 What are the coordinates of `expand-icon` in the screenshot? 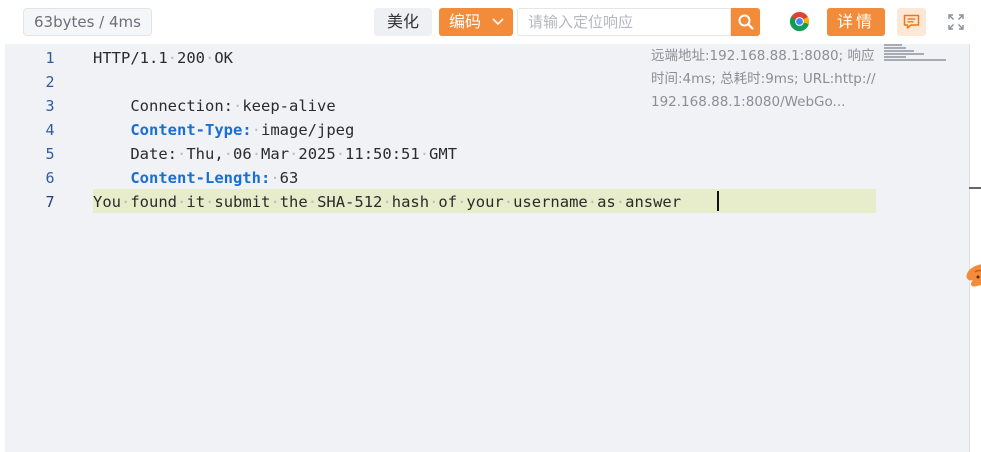 It's located at (956, 22).